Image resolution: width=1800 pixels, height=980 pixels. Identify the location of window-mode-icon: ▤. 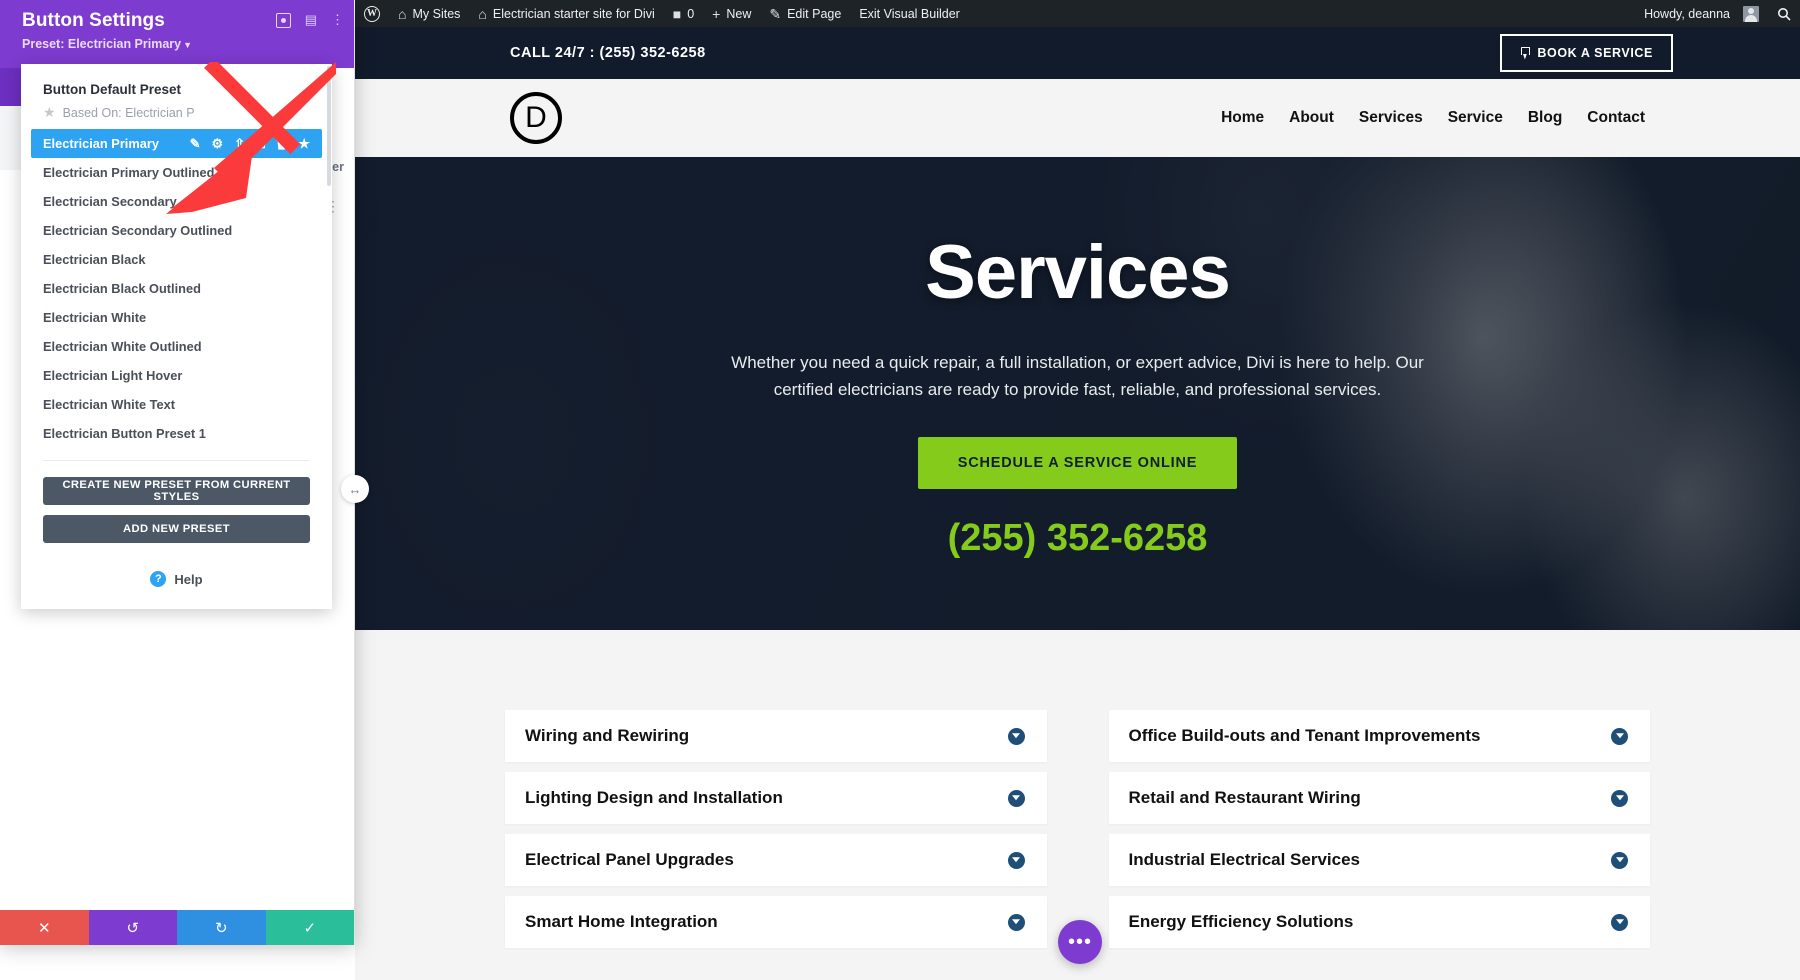
(311, 20).